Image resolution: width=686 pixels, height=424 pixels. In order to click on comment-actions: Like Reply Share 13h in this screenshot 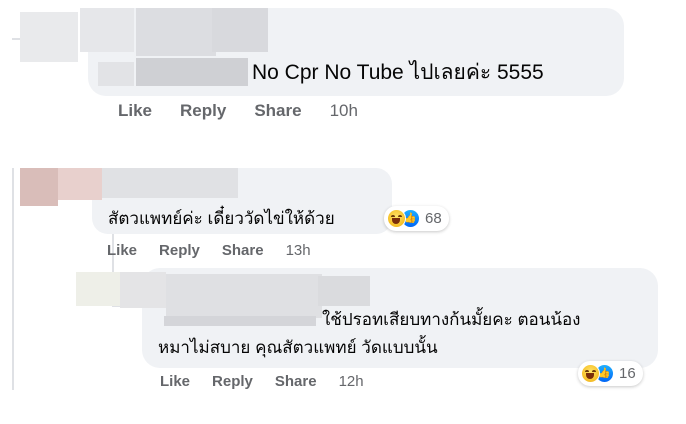, I will do `click(209, 250)`.